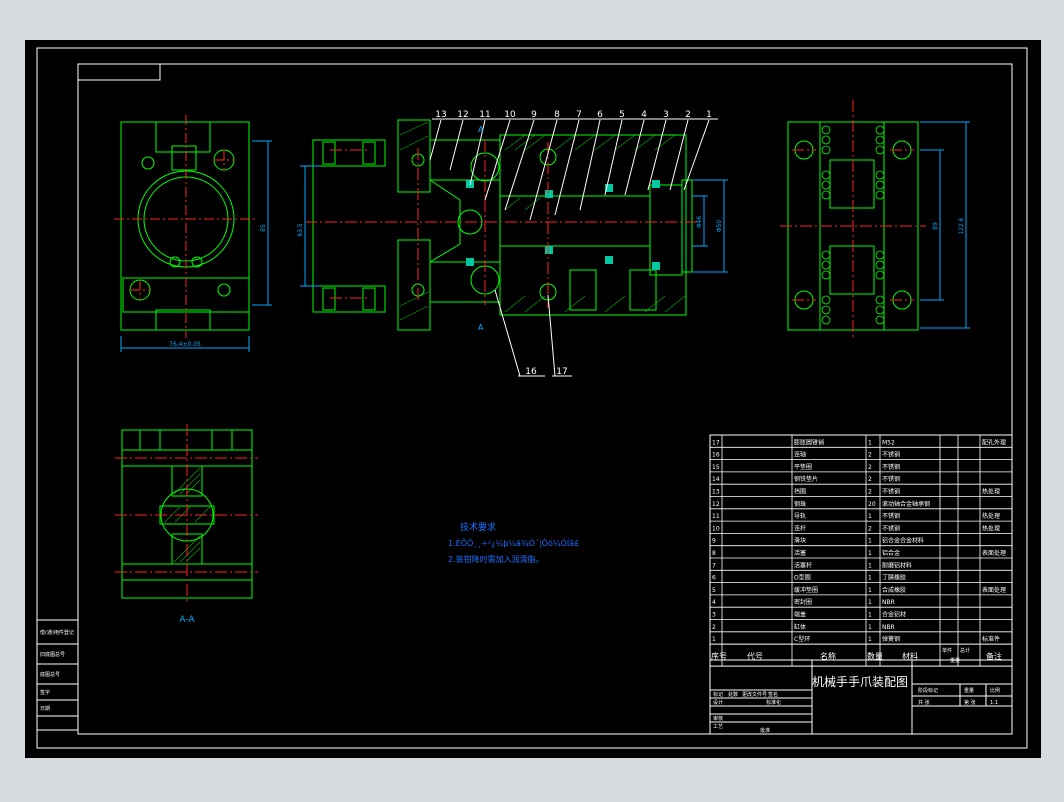  What do you see at coordinates (872, 504) in the screenshot?
I see `bom-cell: 20` at bounding box center [872, 504].